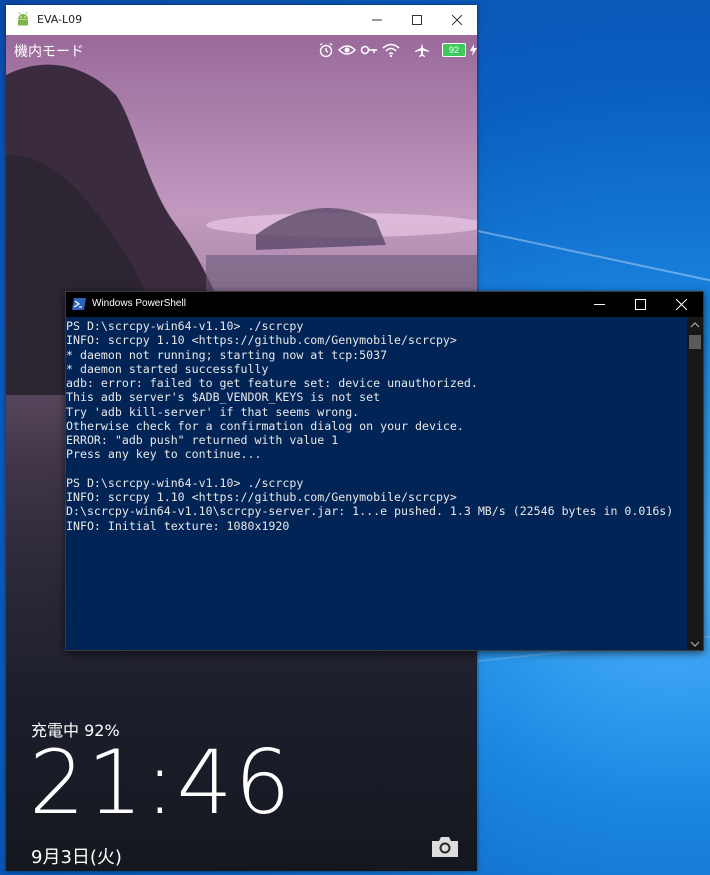 This screenshot has width=710, height=875. I want to click on powershell-minimize-button, so click(600, 304).